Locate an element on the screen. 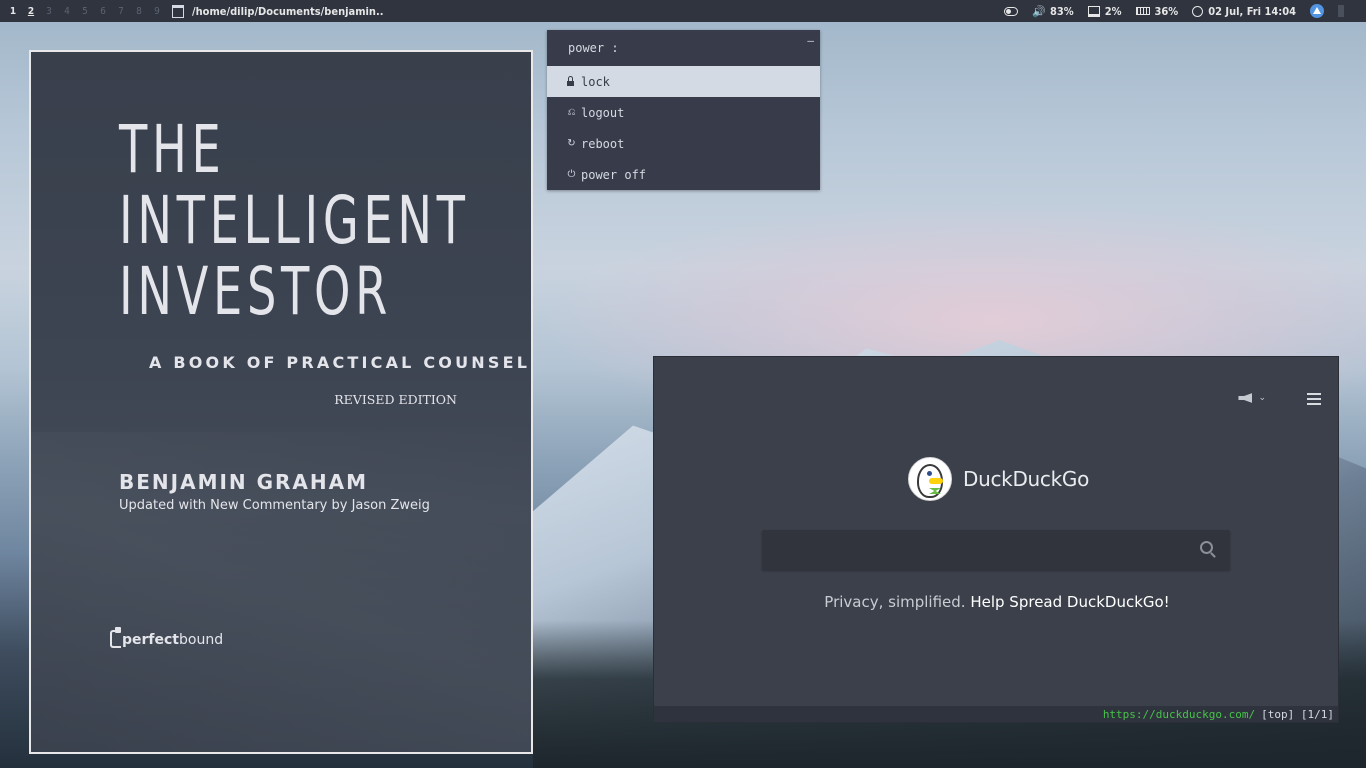  status-position: [top] [1/1] is located at coordinates (1297, 714).